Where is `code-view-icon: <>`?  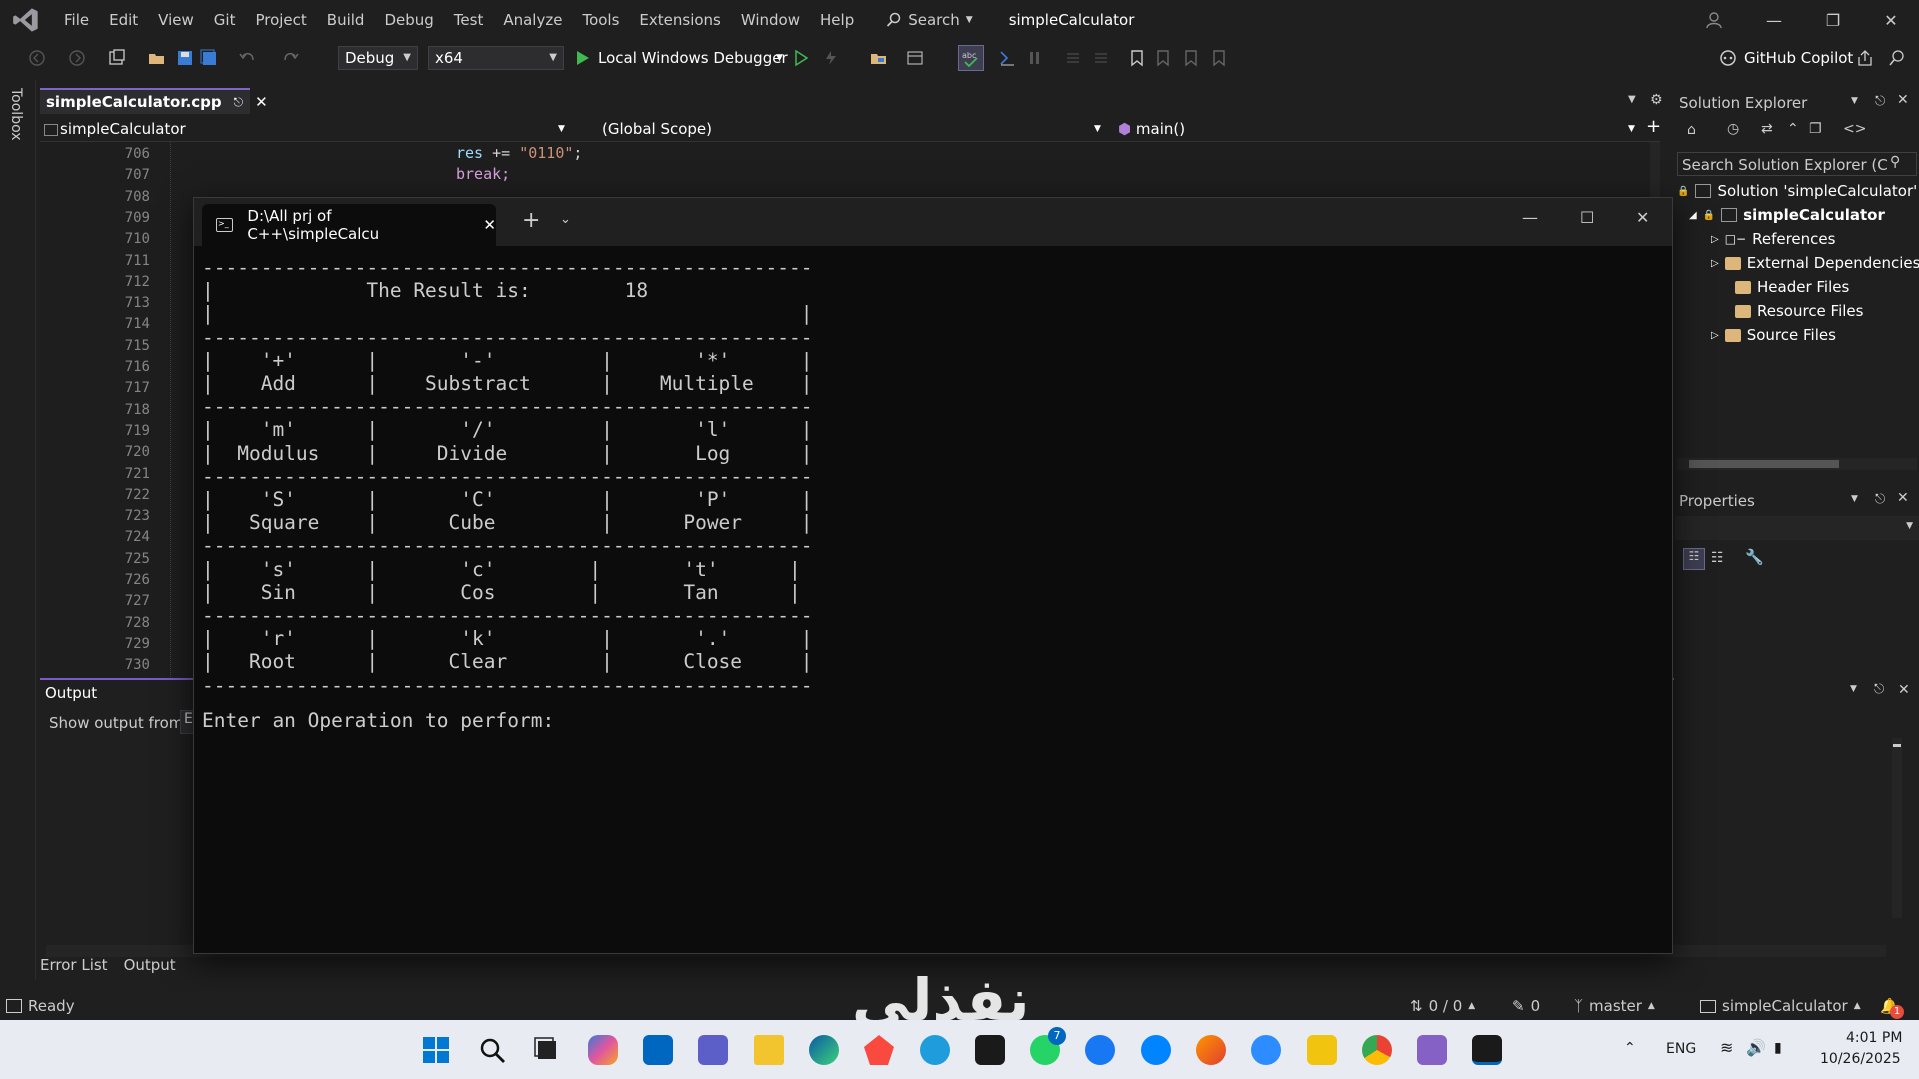
code-view-icon: <> is located at coordinates (1854, 129).